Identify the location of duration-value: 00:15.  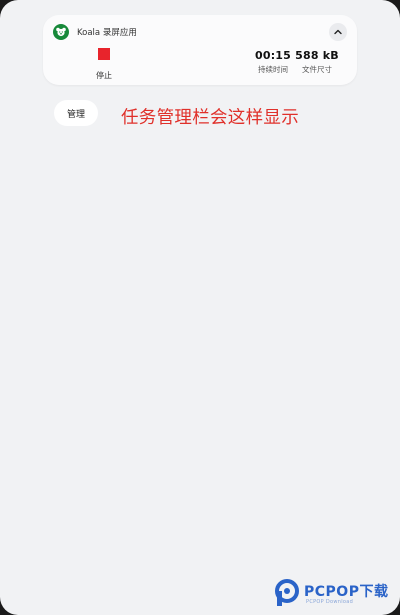
(272, 55).